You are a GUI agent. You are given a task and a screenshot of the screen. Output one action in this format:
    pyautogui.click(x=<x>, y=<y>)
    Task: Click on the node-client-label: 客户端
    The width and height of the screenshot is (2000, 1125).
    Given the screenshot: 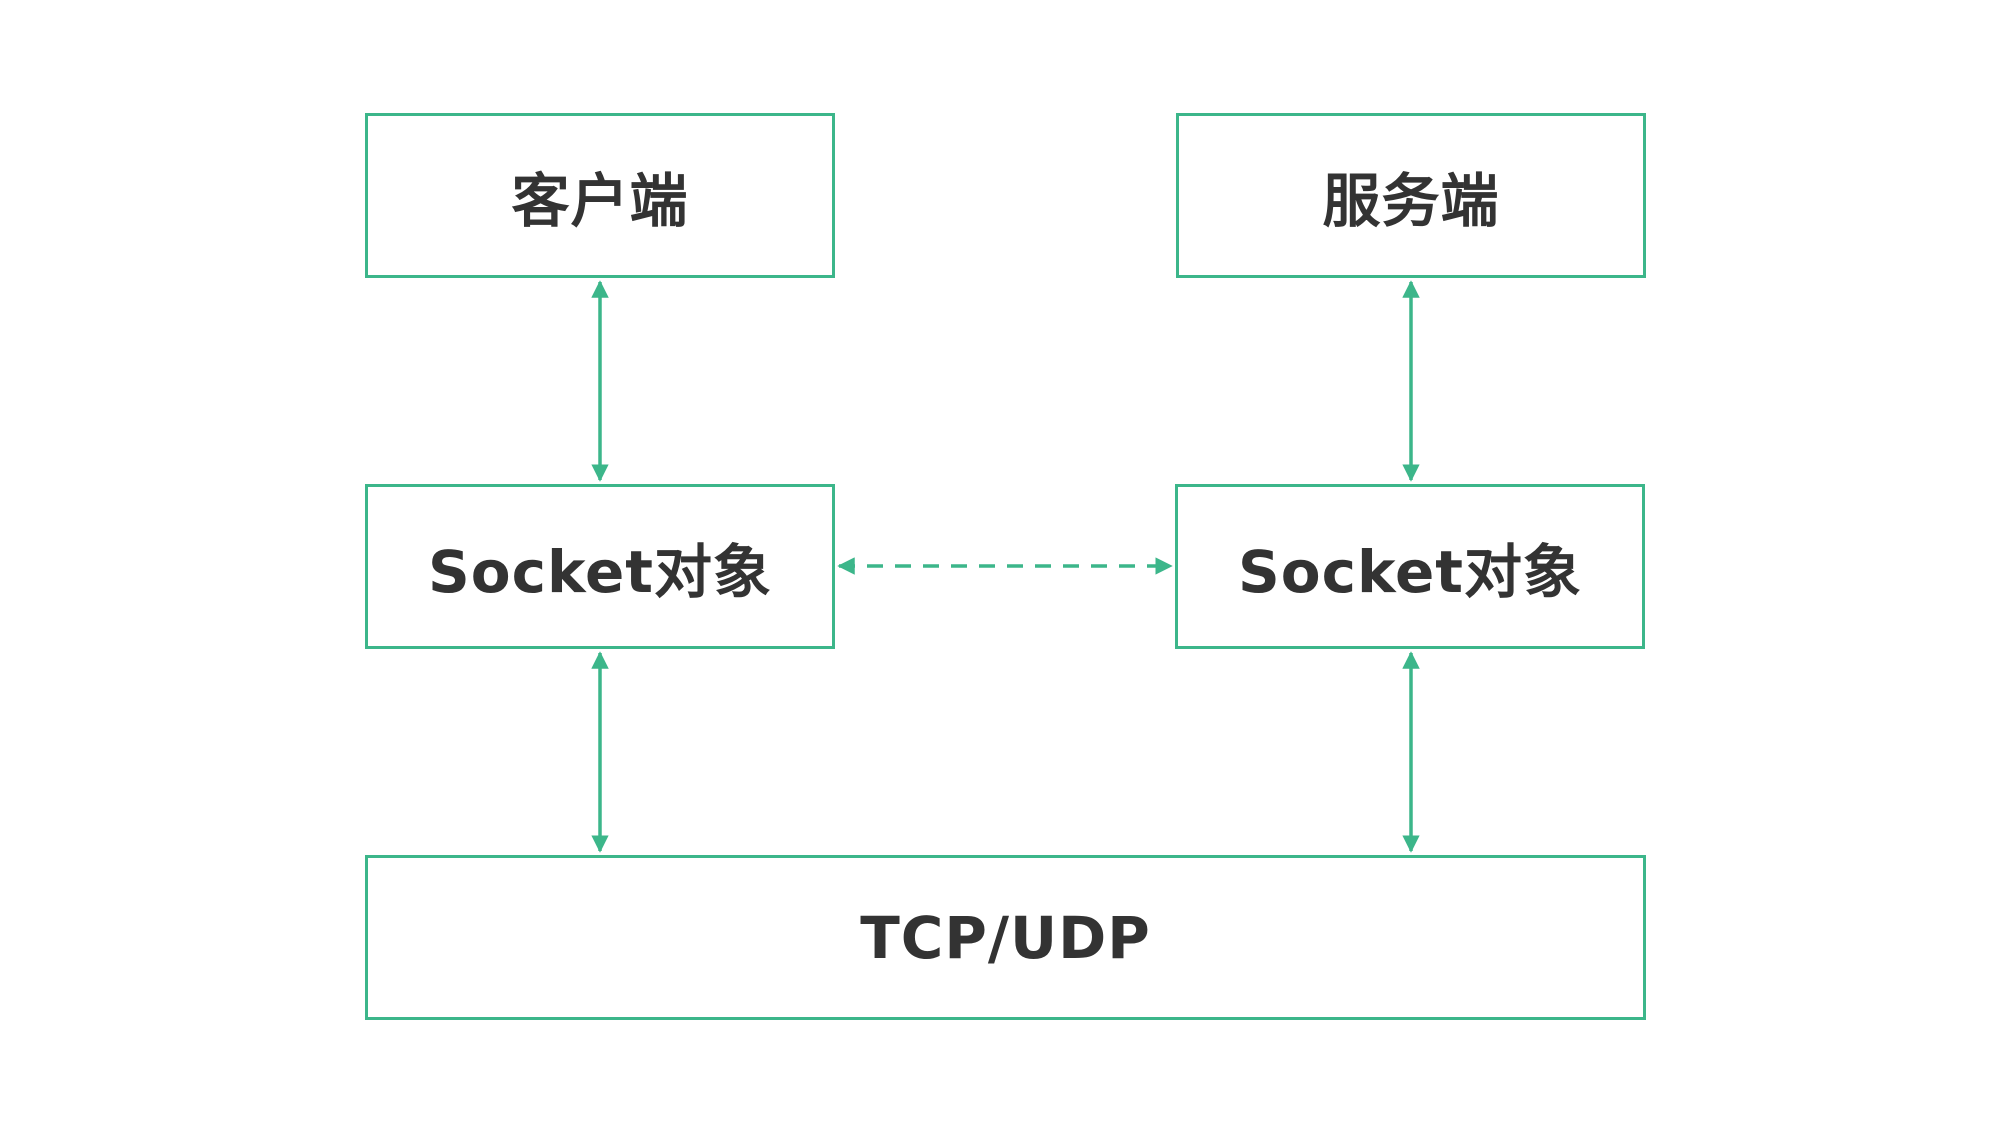 What is the action you would take?
    pyautogui.click(x=600, y=200)
    